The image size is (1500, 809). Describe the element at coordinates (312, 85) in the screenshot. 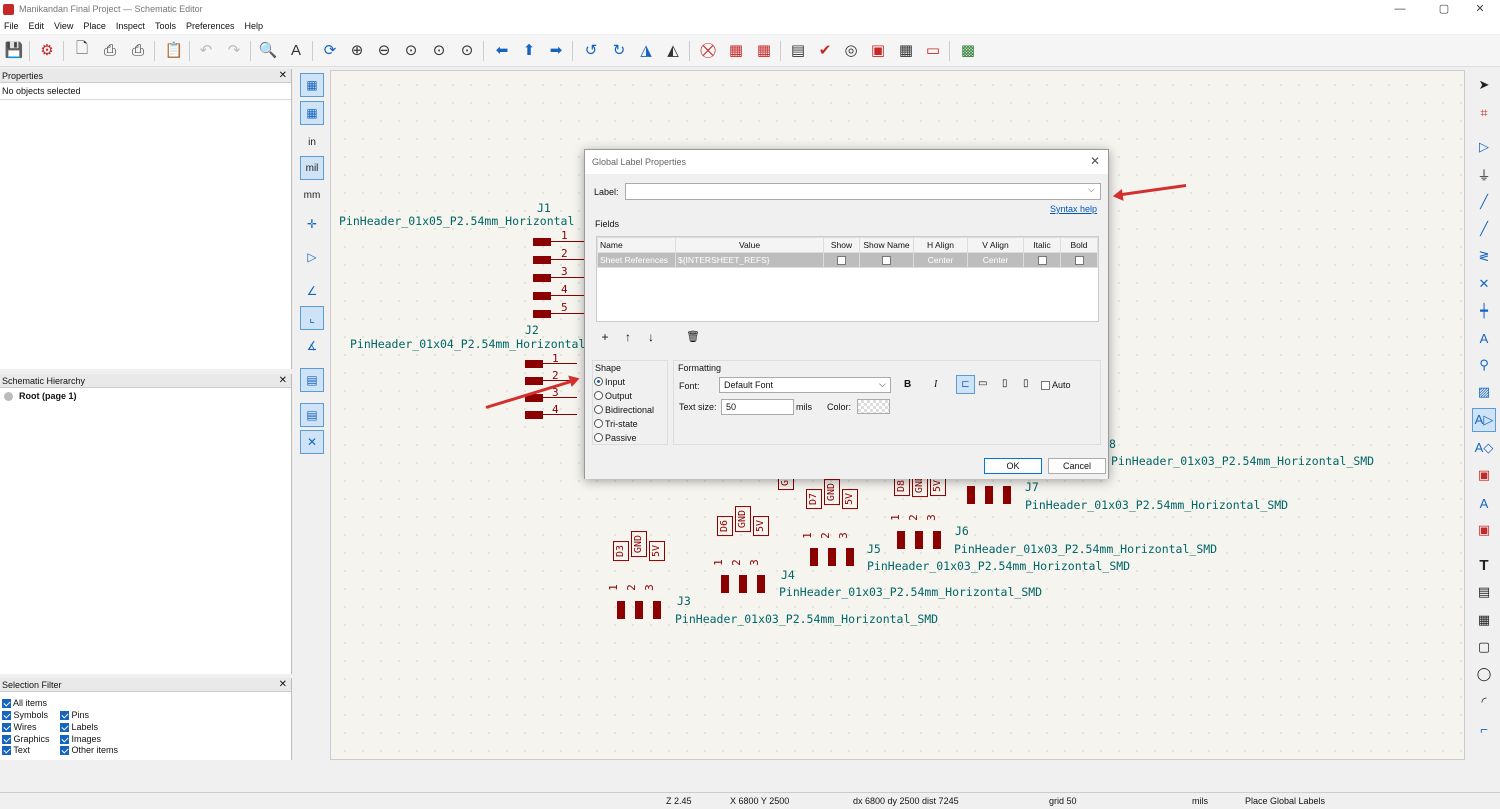

I see `grid-toggle-icon: ▦` at that location.